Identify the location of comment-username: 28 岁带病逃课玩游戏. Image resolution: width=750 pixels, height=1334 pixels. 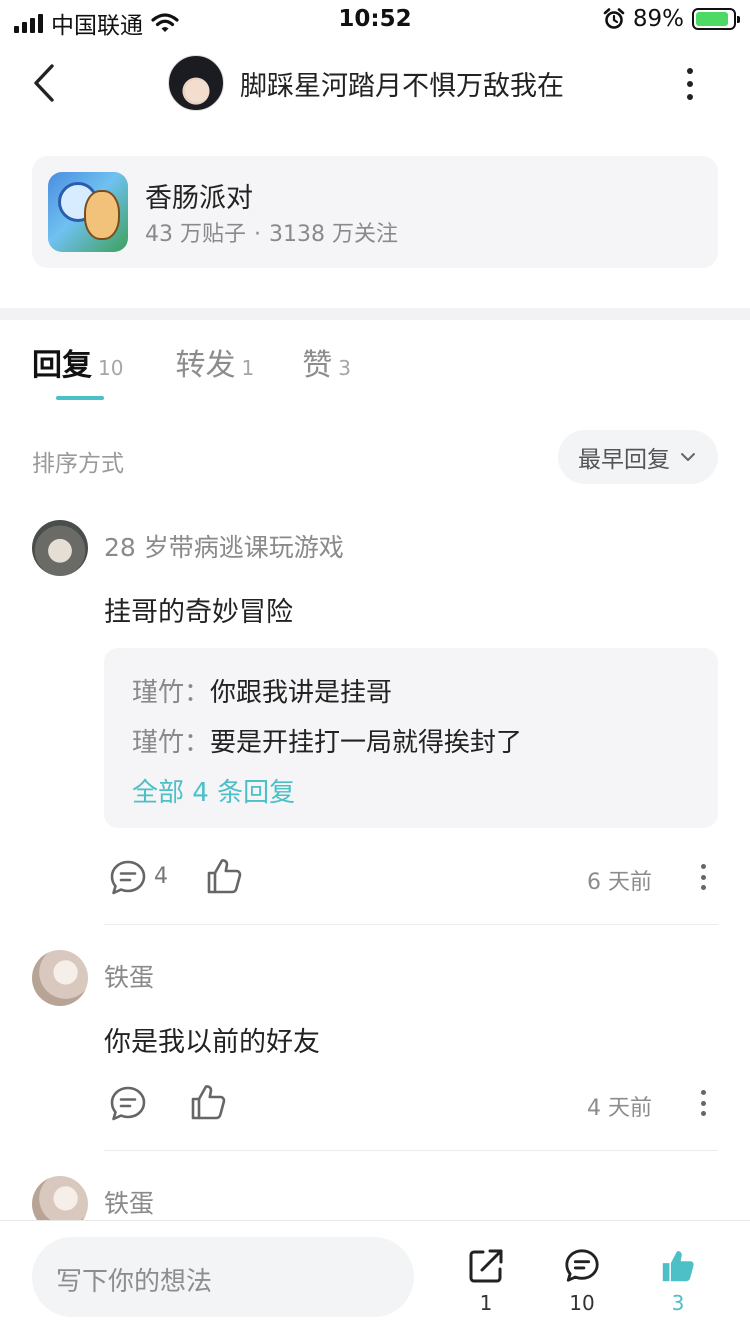
(224, 546).